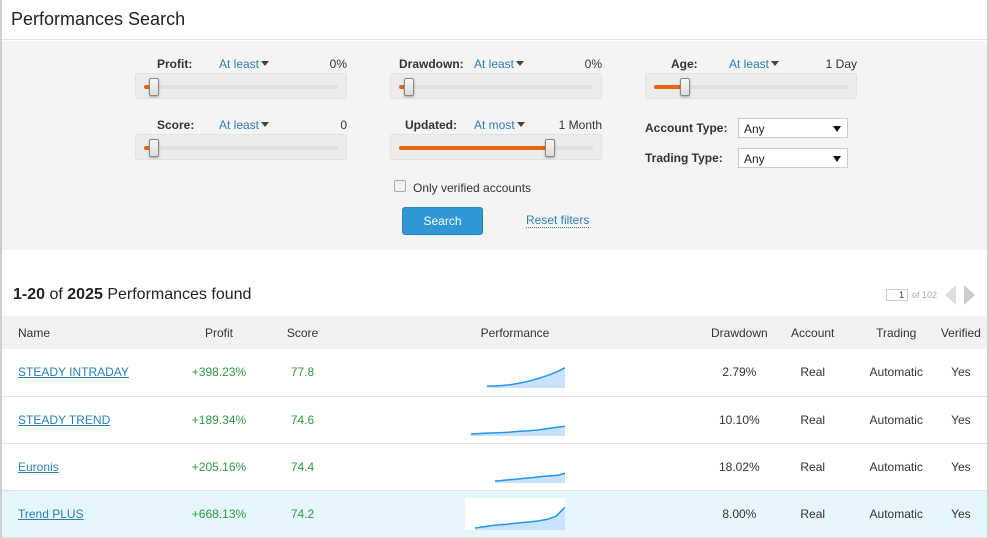 Image resolution: width=989 pixels, height=538 pixels. I want to click on trading-type-select: Any, so click(793, 158).